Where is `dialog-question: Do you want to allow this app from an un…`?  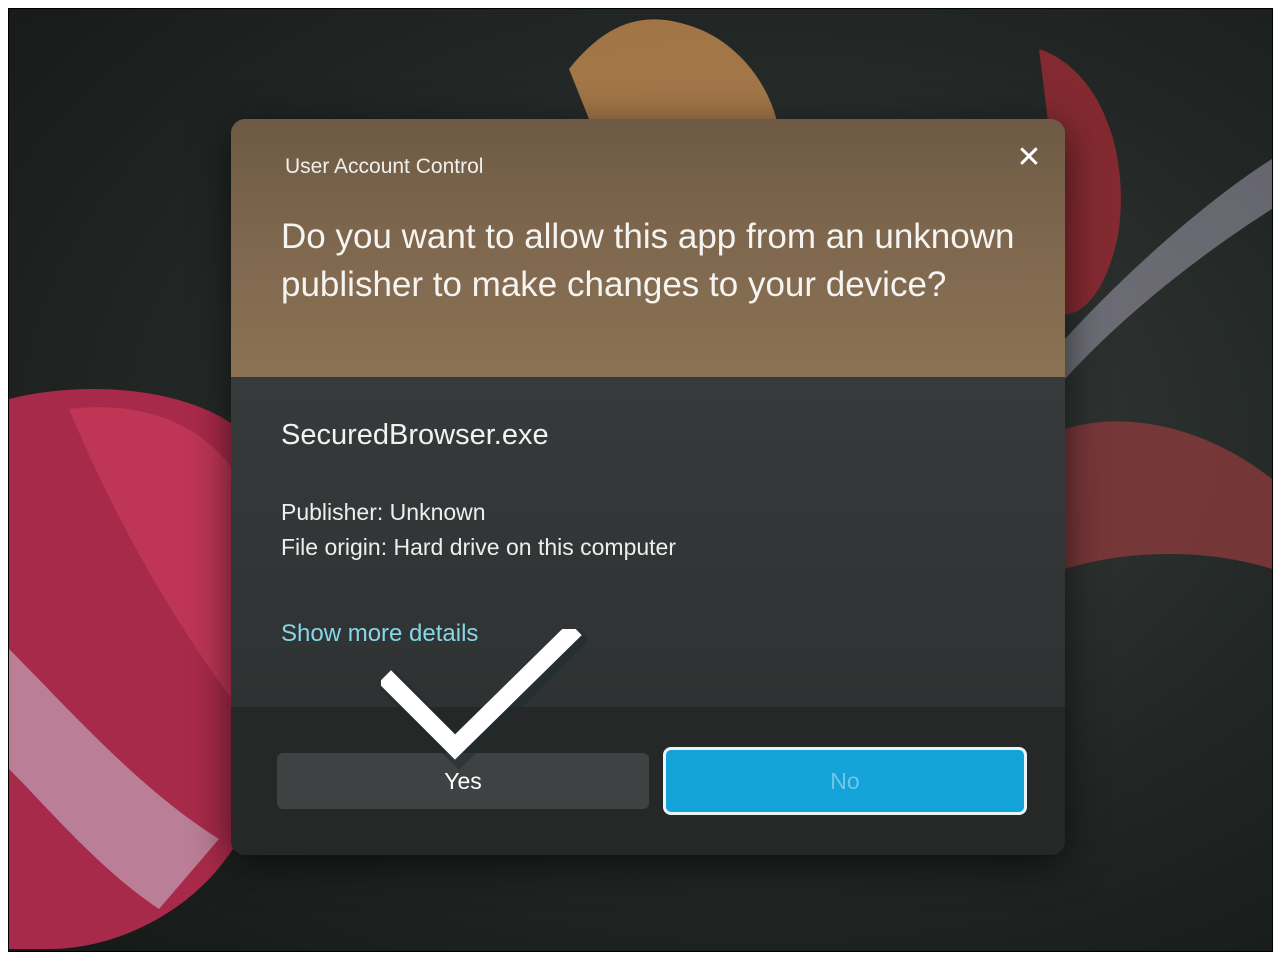
dialog-question: Do you want to allow this app from an un… is located at coordinates (648, 260).